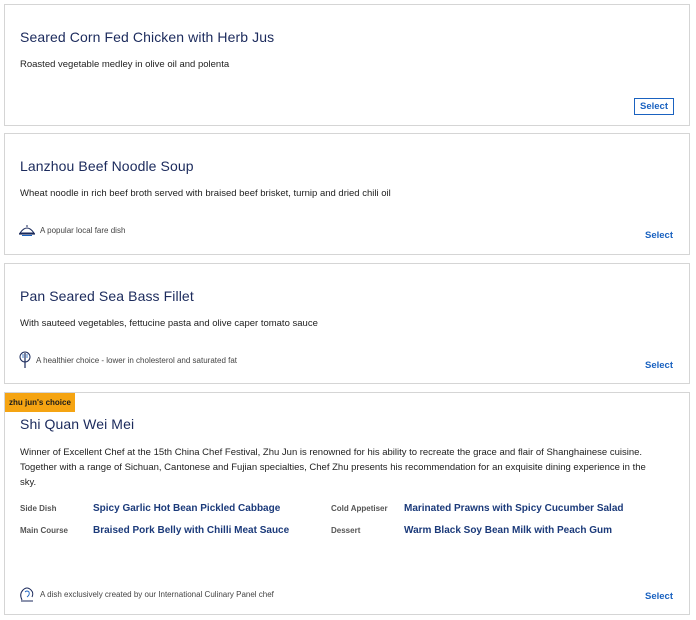 Image resolution: width=696 pixels, height=620 pixels. I want to click on healthy-choice-icon, so click(25, 360).